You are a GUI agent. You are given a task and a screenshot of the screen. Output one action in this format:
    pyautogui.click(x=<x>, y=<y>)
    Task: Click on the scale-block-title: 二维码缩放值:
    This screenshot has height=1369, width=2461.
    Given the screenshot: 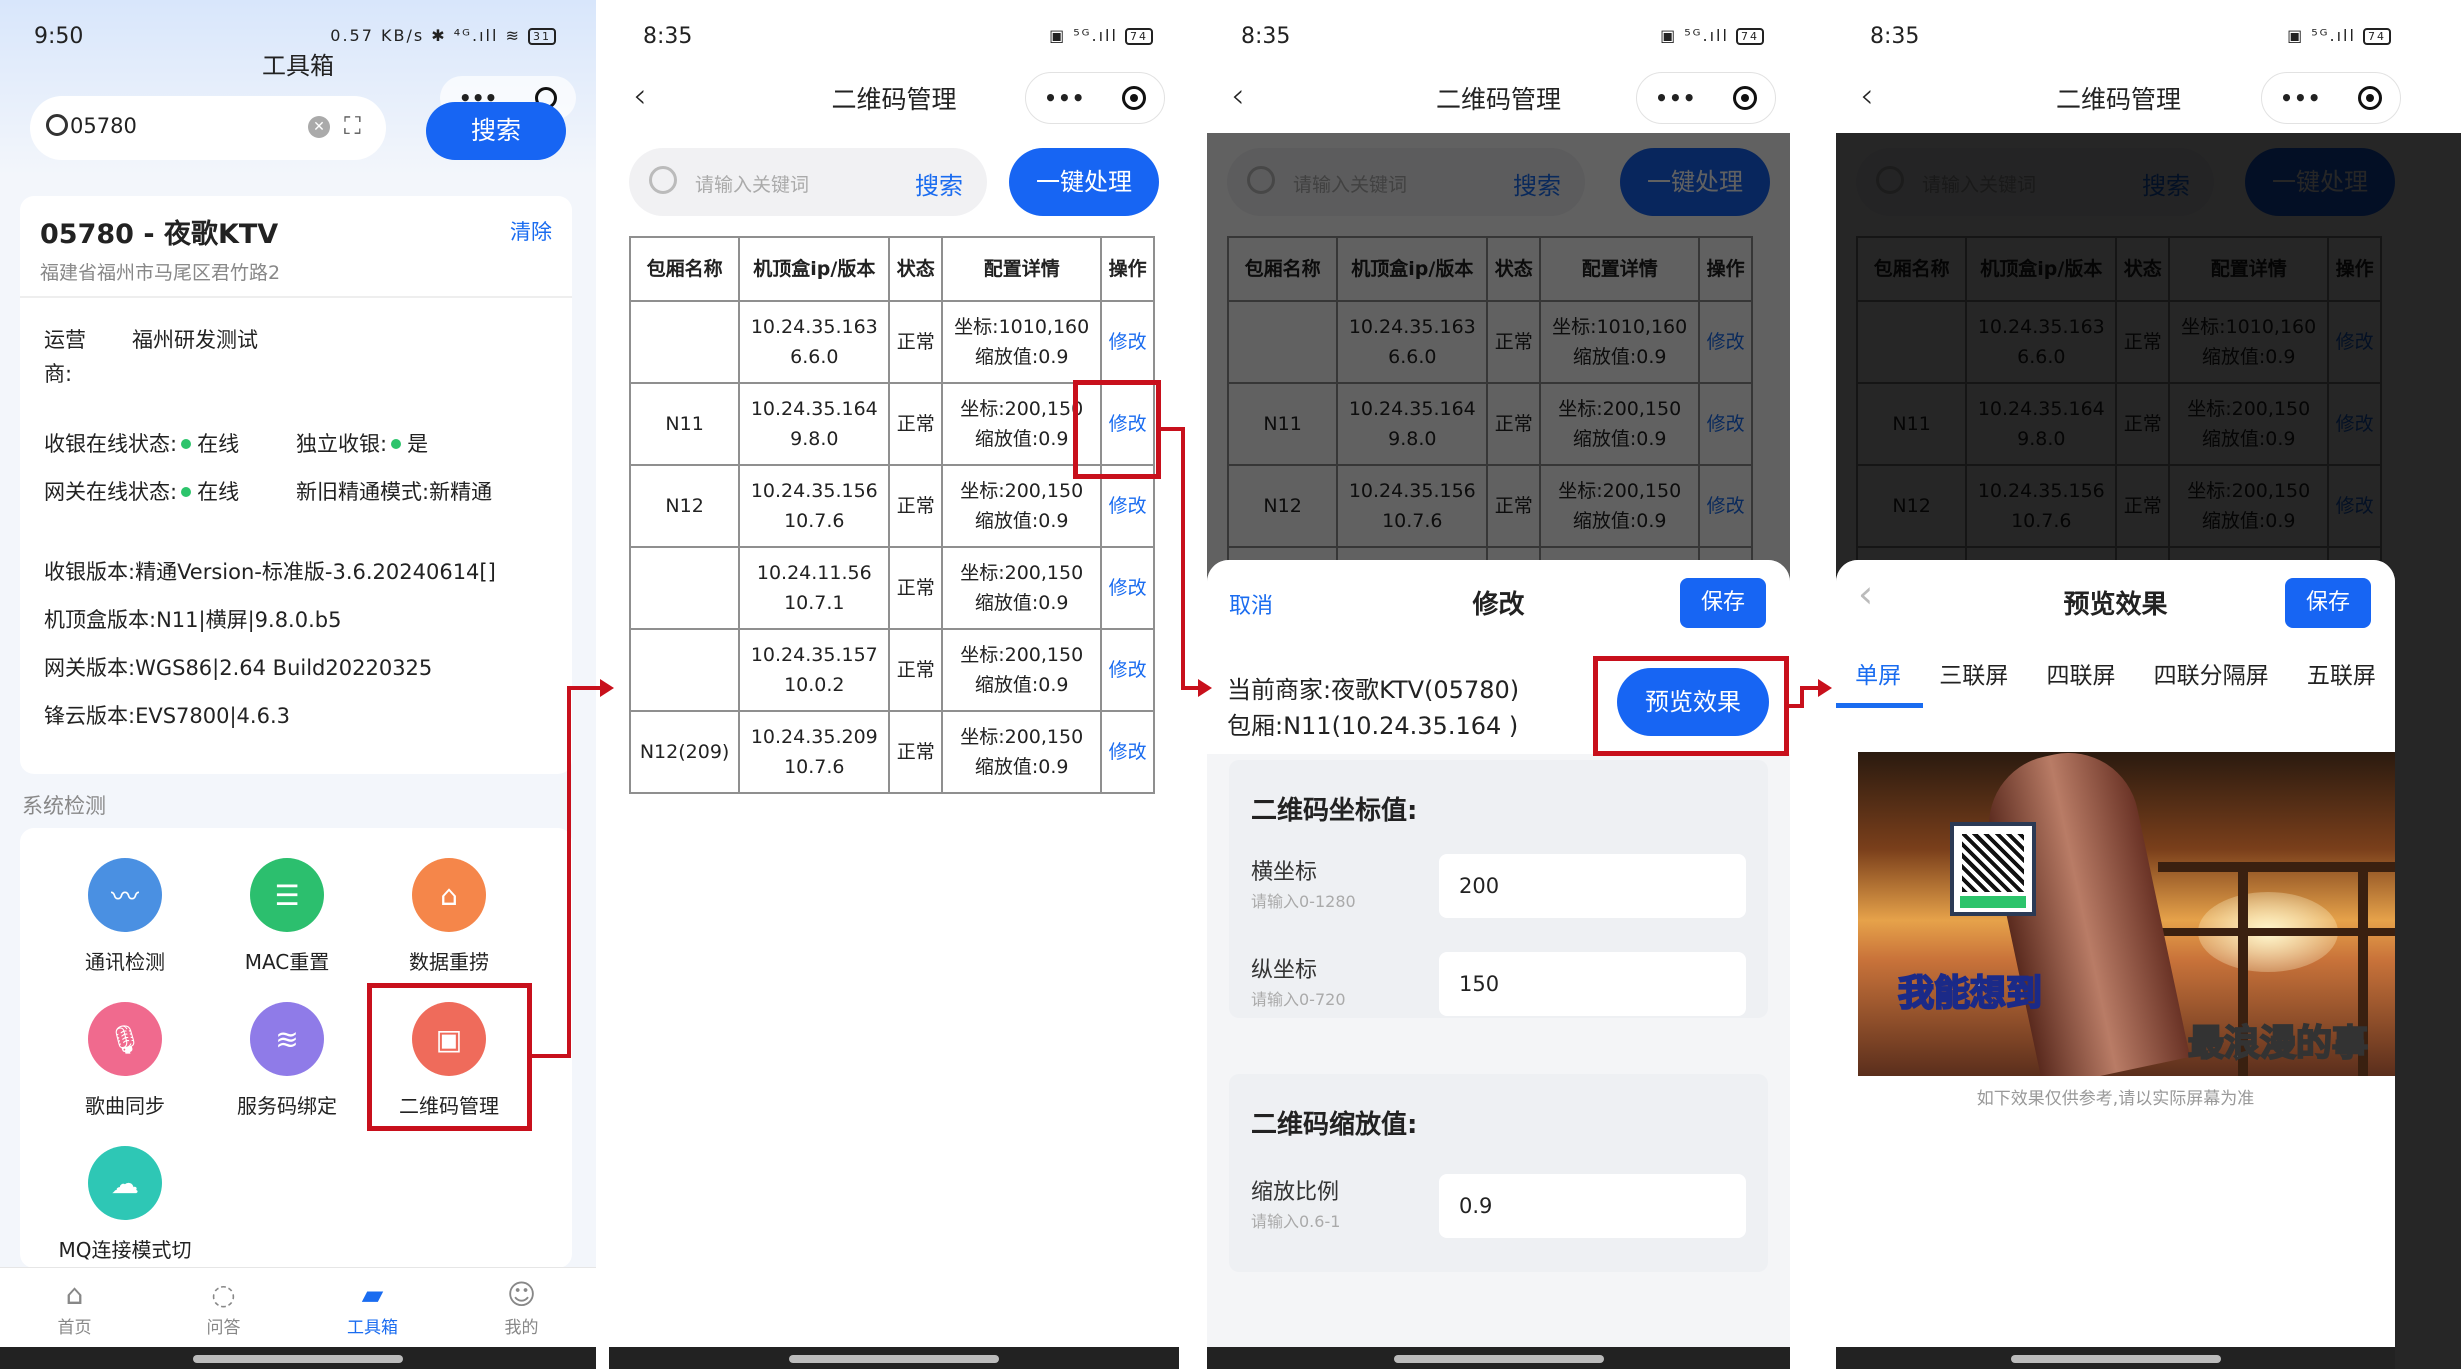 What is the action you would take?
    pyautogui.click(x=1334, y=1125)
    